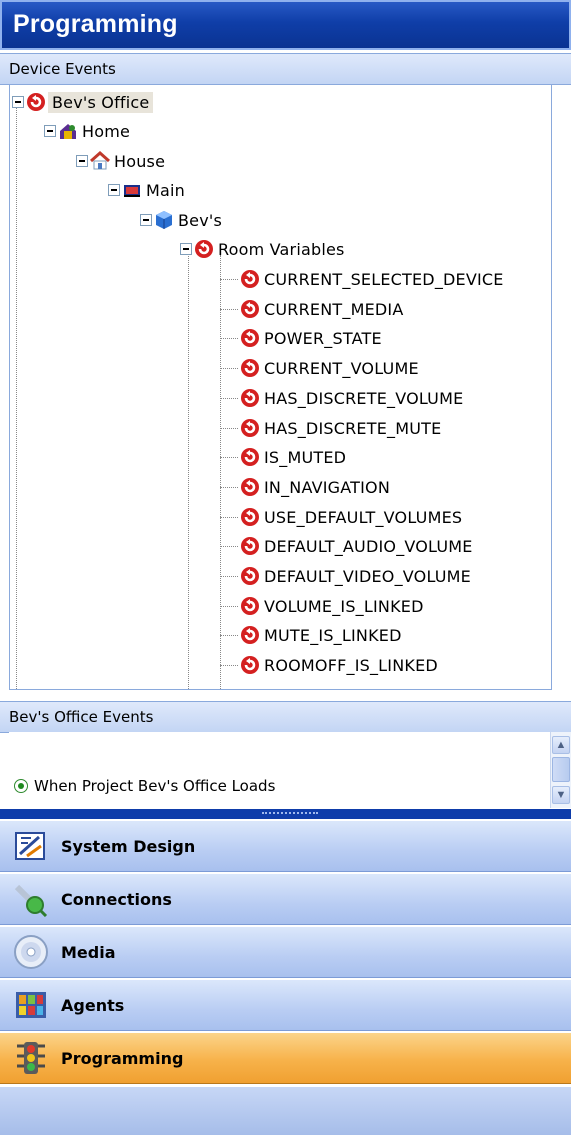 This screenshot has width=571, height=1135. I want to click on tree-node-root: Bev's Office, so click(83, 102).